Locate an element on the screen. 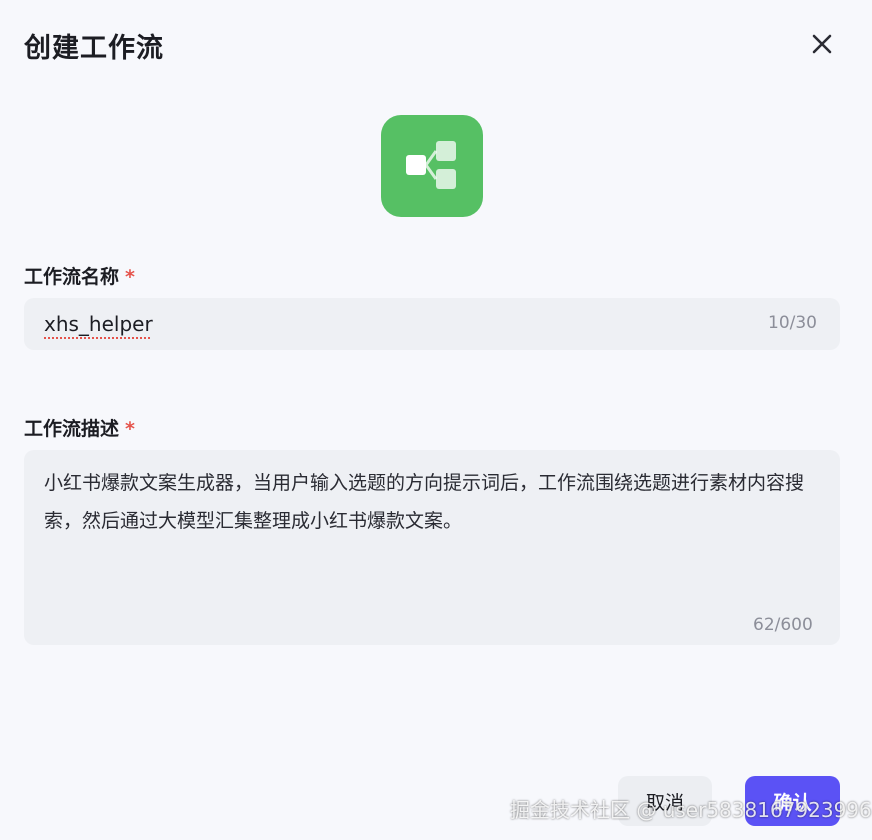 This screenshot has width=872, height=840. desc-field-label: 工作流描述 * is located at coordinates (79, 429).